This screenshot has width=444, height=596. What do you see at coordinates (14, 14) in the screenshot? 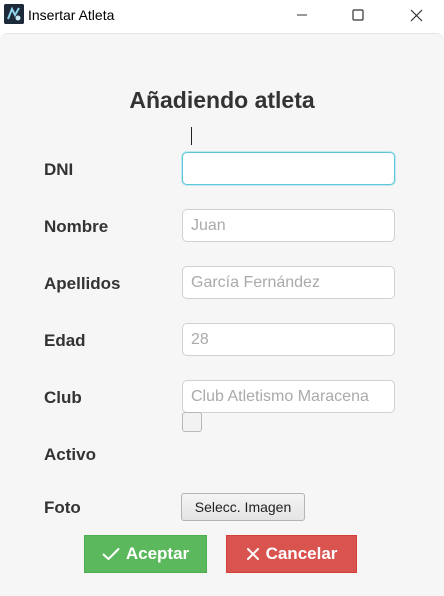
I see `app-logo-icon` at bounding box center [14, 14].